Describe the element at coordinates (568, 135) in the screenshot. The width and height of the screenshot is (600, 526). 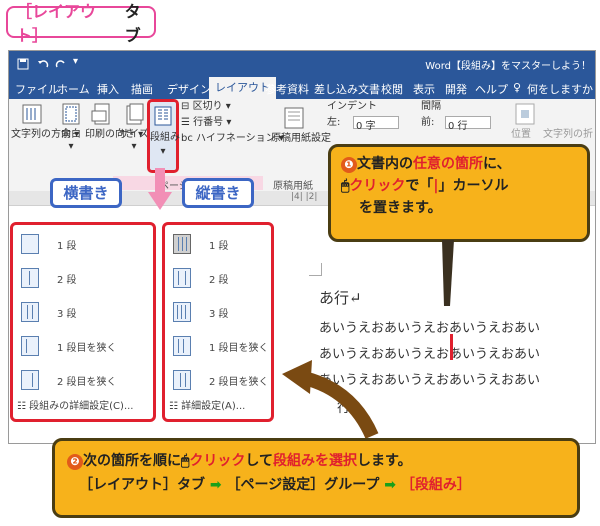
I see `wrap-text-button: 文字列の折` at that location.